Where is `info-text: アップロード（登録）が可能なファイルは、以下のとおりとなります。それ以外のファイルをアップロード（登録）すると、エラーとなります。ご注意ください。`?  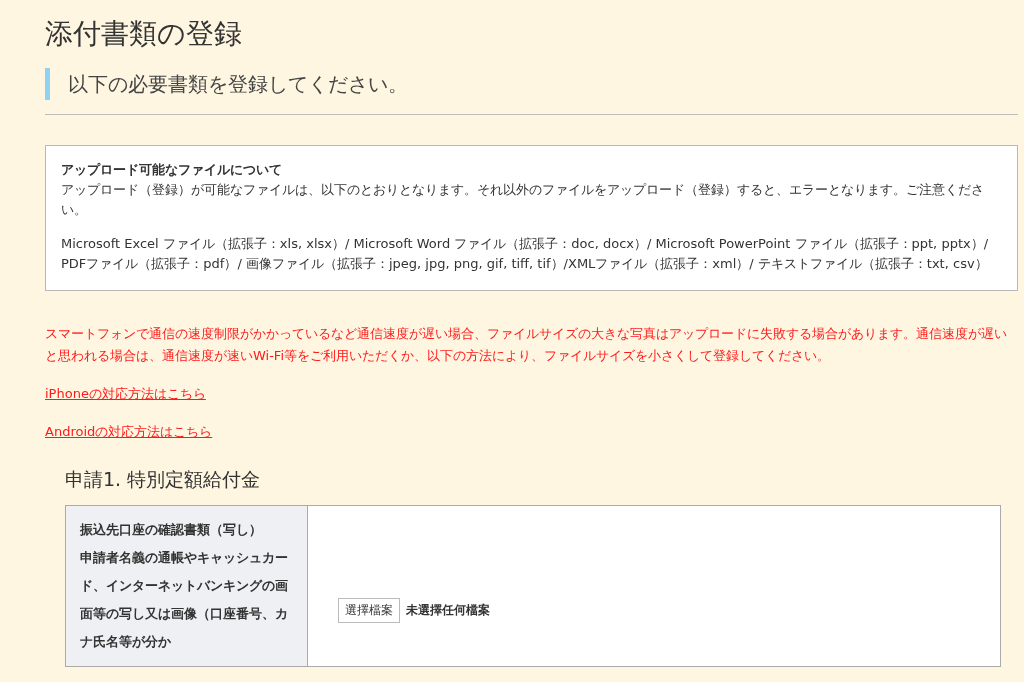 info-text: アップロード（登録）が可能なファイルは、以下のとおりとなります。それ以外のファイルをアップロード（登録）すると、エラーとなります。ご注意ください。 is located at coordinates (523, 200).